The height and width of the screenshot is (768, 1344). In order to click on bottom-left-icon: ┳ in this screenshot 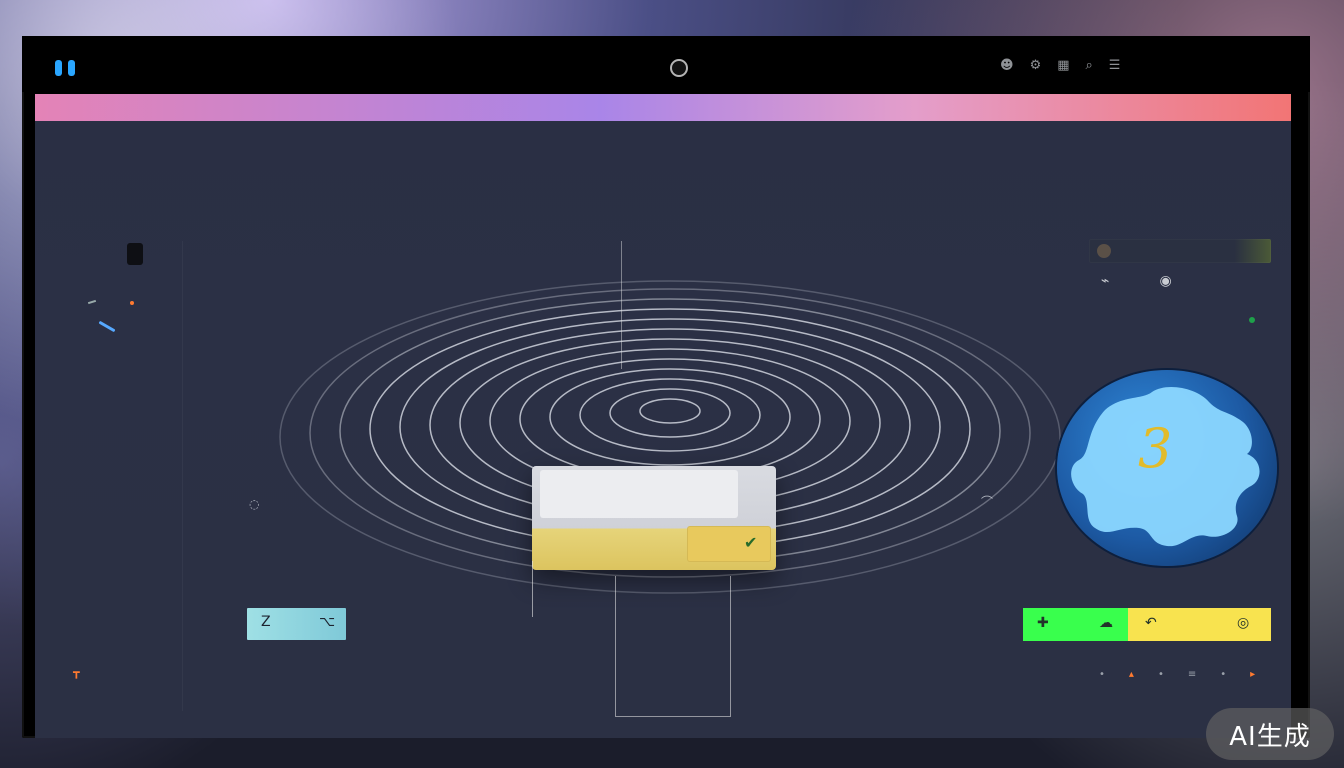, I will do `click(76, 672)`.